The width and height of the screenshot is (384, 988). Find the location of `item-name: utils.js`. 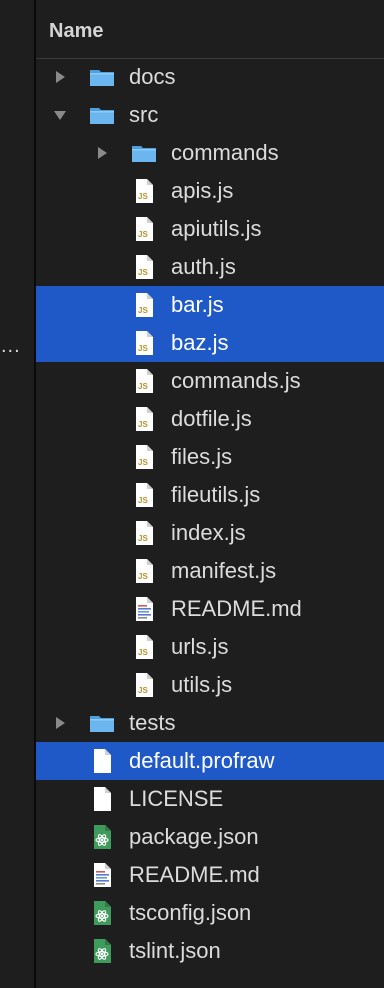

item-name: utils.js is located at coordinates (202, 684).